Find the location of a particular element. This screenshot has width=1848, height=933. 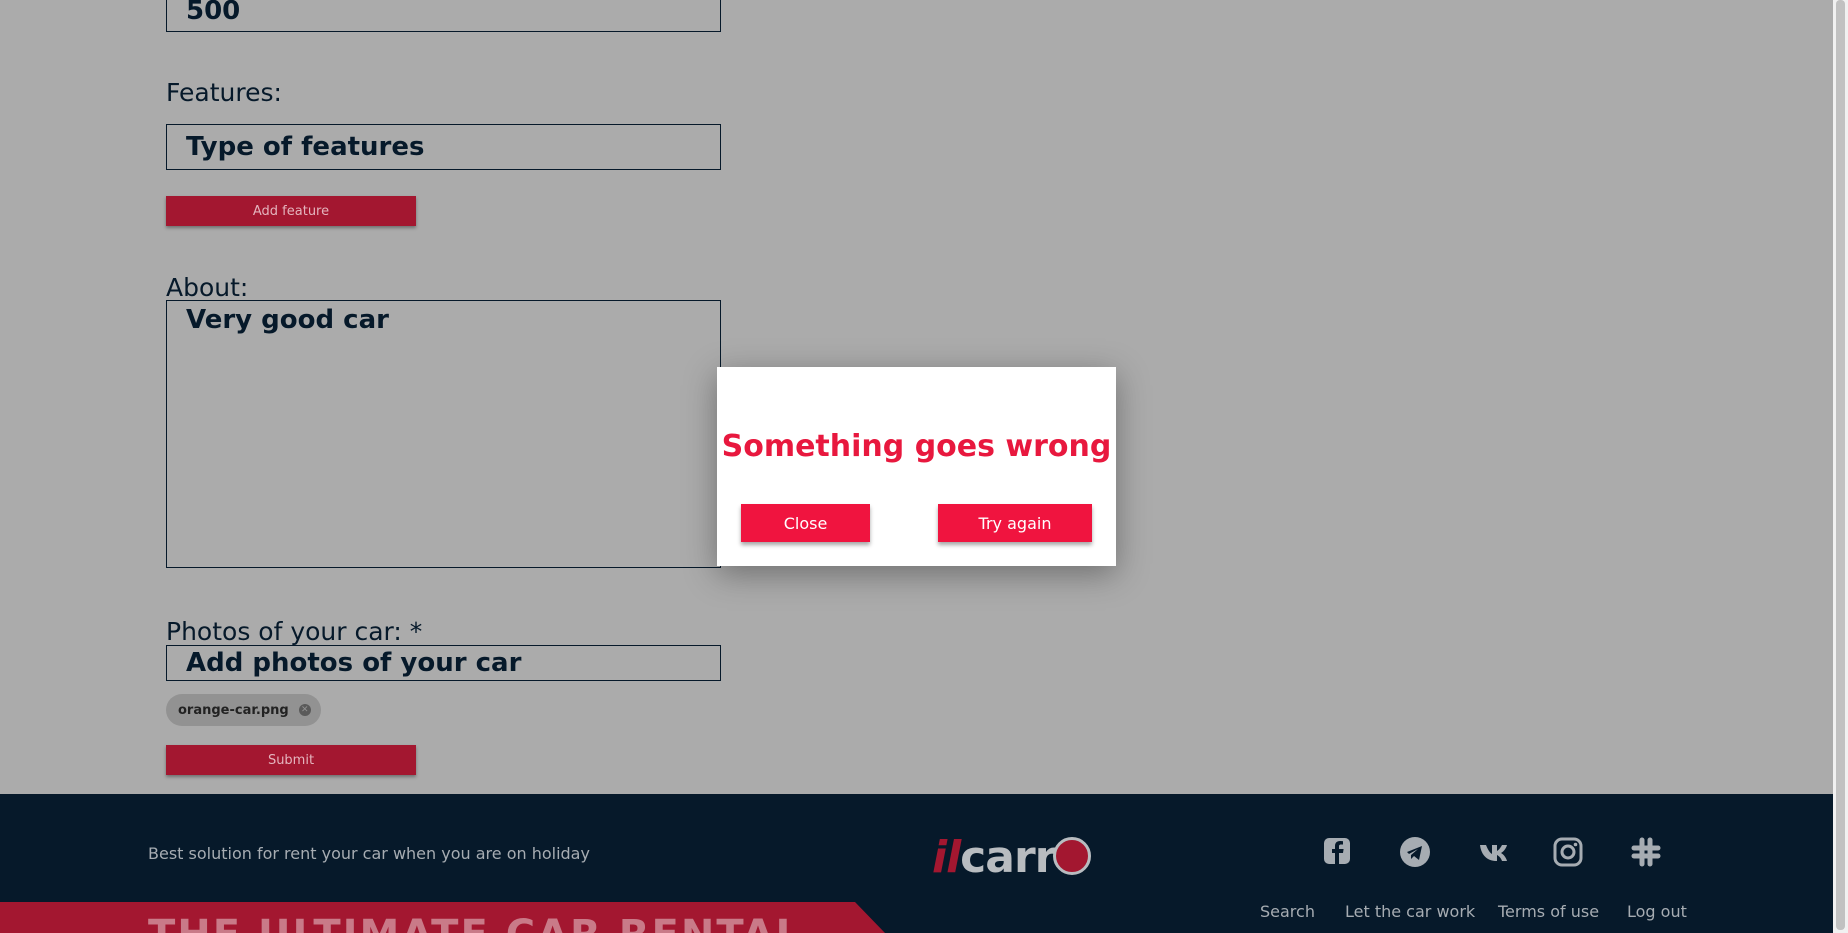

footer-link-search: Search is located at coordinates (1287, 911).